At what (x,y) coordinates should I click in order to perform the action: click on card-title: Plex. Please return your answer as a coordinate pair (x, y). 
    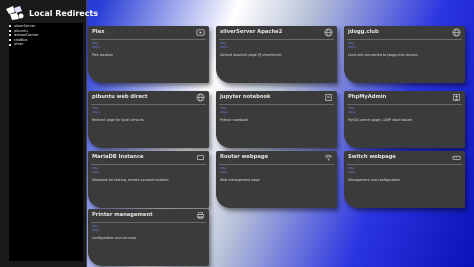
    Looking at the image, I should click on (98, 32).